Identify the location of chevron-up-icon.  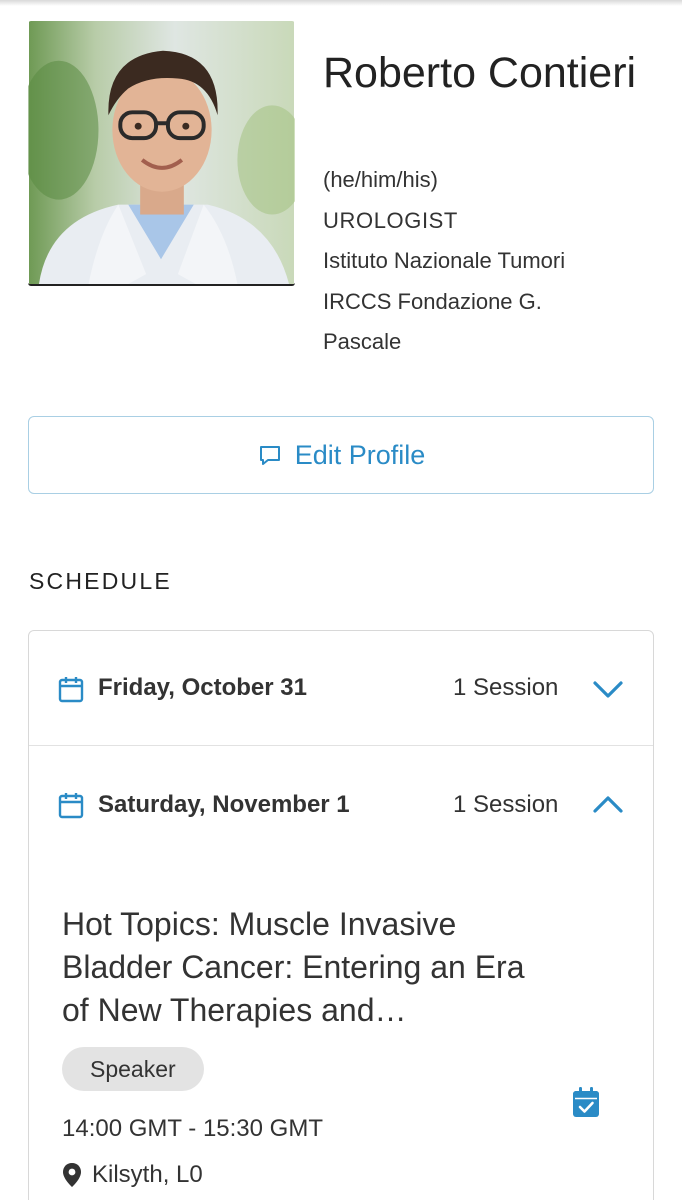
(608, 805).